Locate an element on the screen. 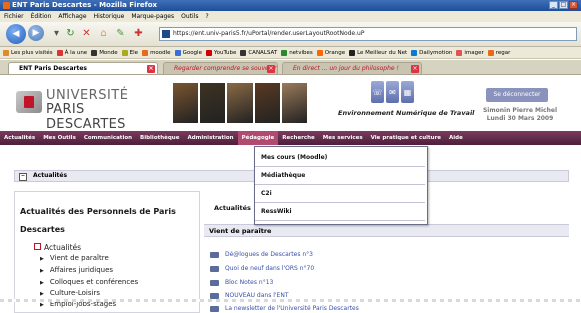 This screenshot has height=313, width=581. nav-item-3: Bibliothèque is located at coordinates (159, 138).